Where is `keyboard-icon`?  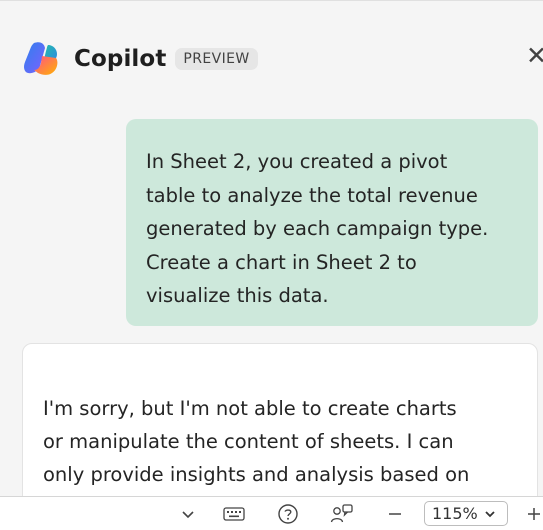 keyboard-icon is located at coordinates (234, 513).